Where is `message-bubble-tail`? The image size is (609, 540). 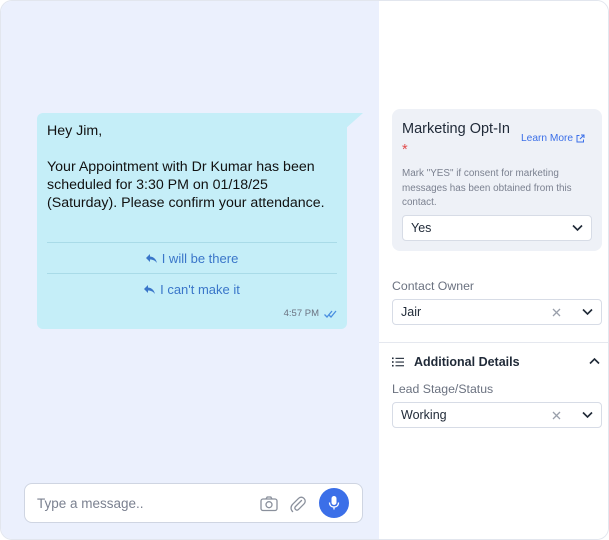
message-bubble-tail is located at coordinates (354, 121).